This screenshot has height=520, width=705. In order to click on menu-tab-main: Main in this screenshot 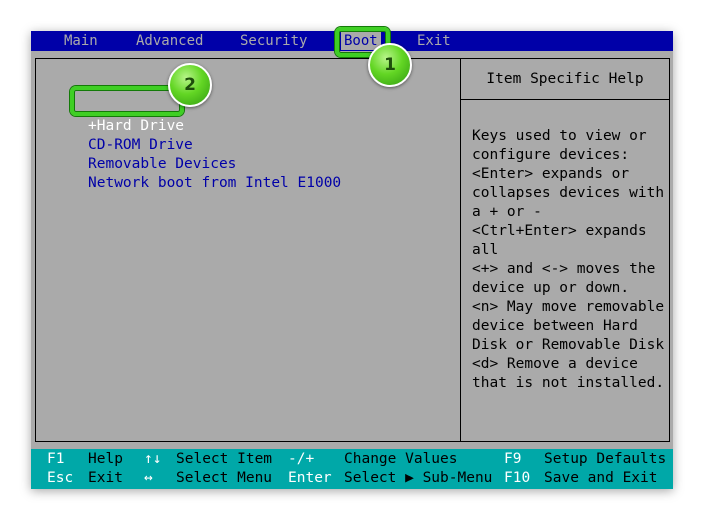, I will do `click(81, 41)`.